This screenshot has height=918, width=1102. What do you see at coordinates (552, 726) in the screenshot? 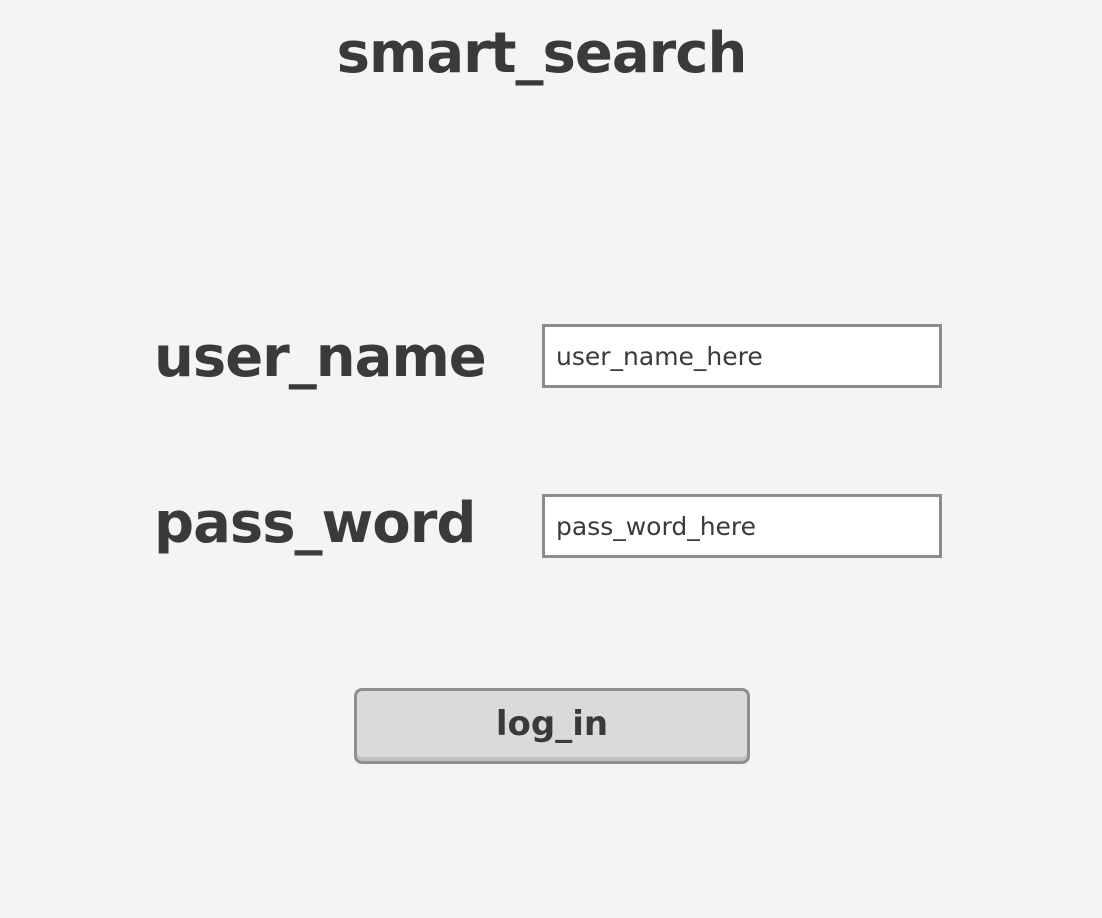
I see `login-button: log_in` at bounding box center [552, 726].